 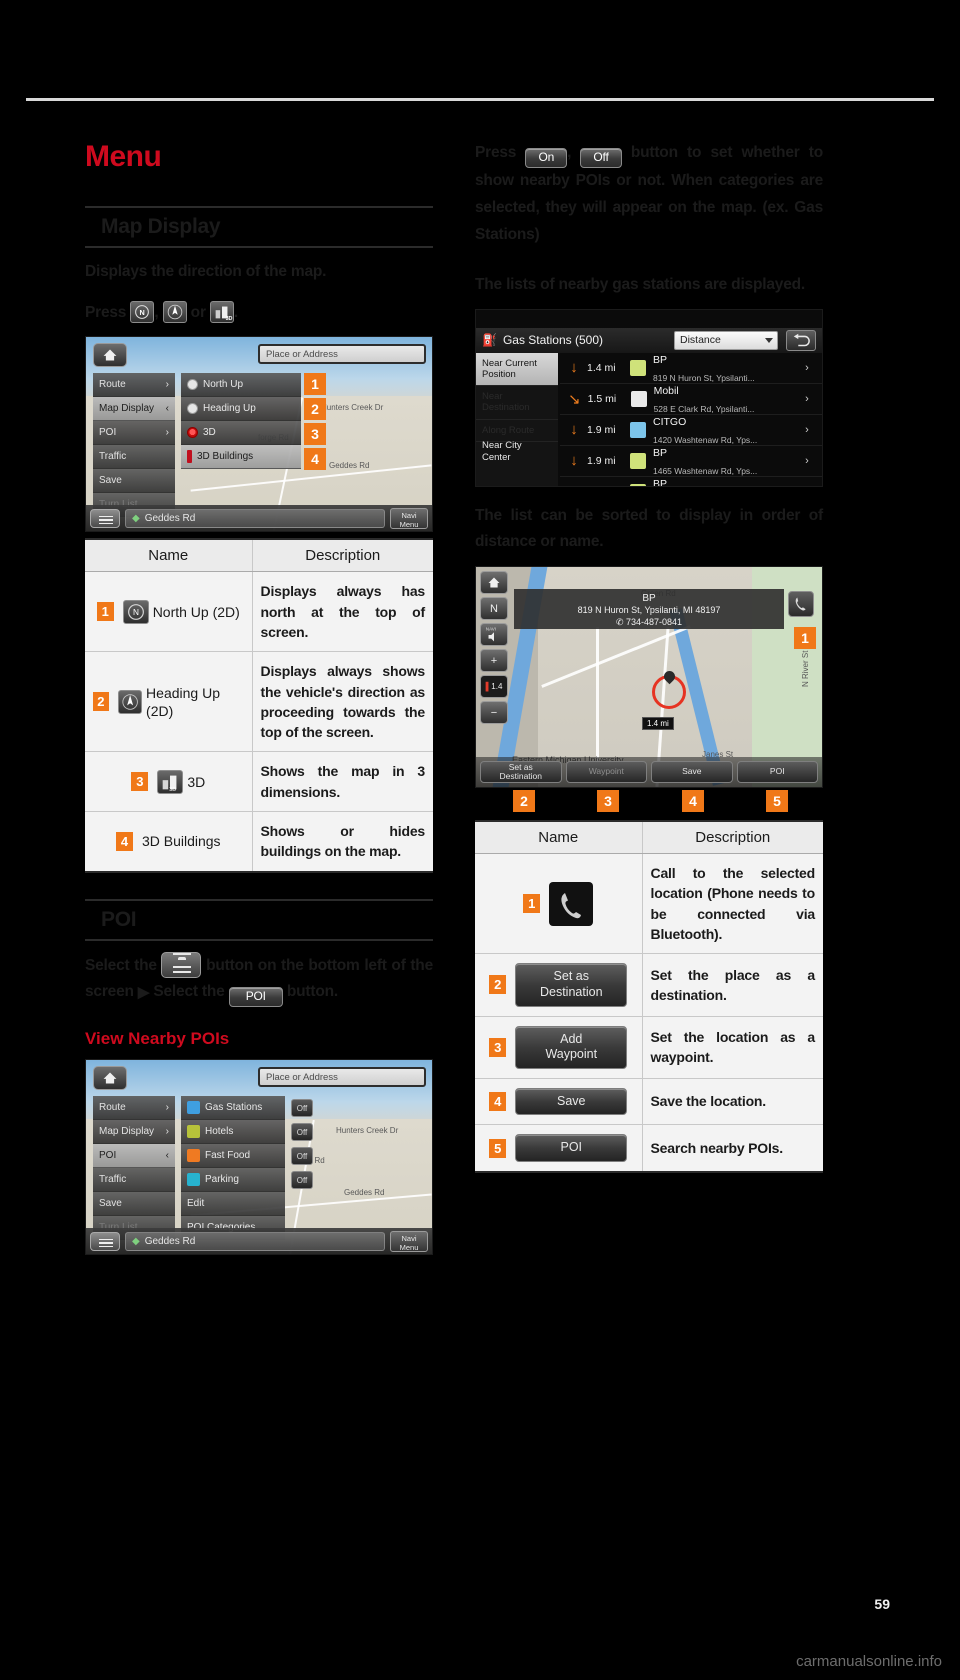 I want to click on row-name: 4 Save, so click(x=559, y=1102).